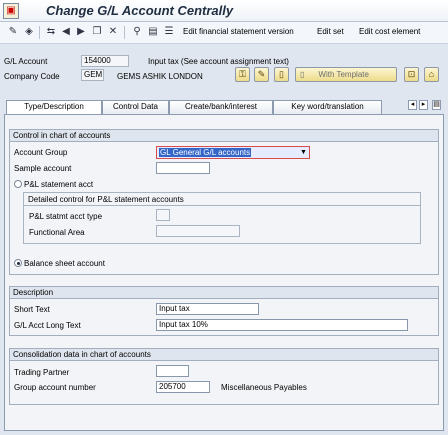 The image size is (448, 435). Describe the element at coordinates (54, 107) in the screenshot. I see `tab-type-description: Type/Description` at that location.